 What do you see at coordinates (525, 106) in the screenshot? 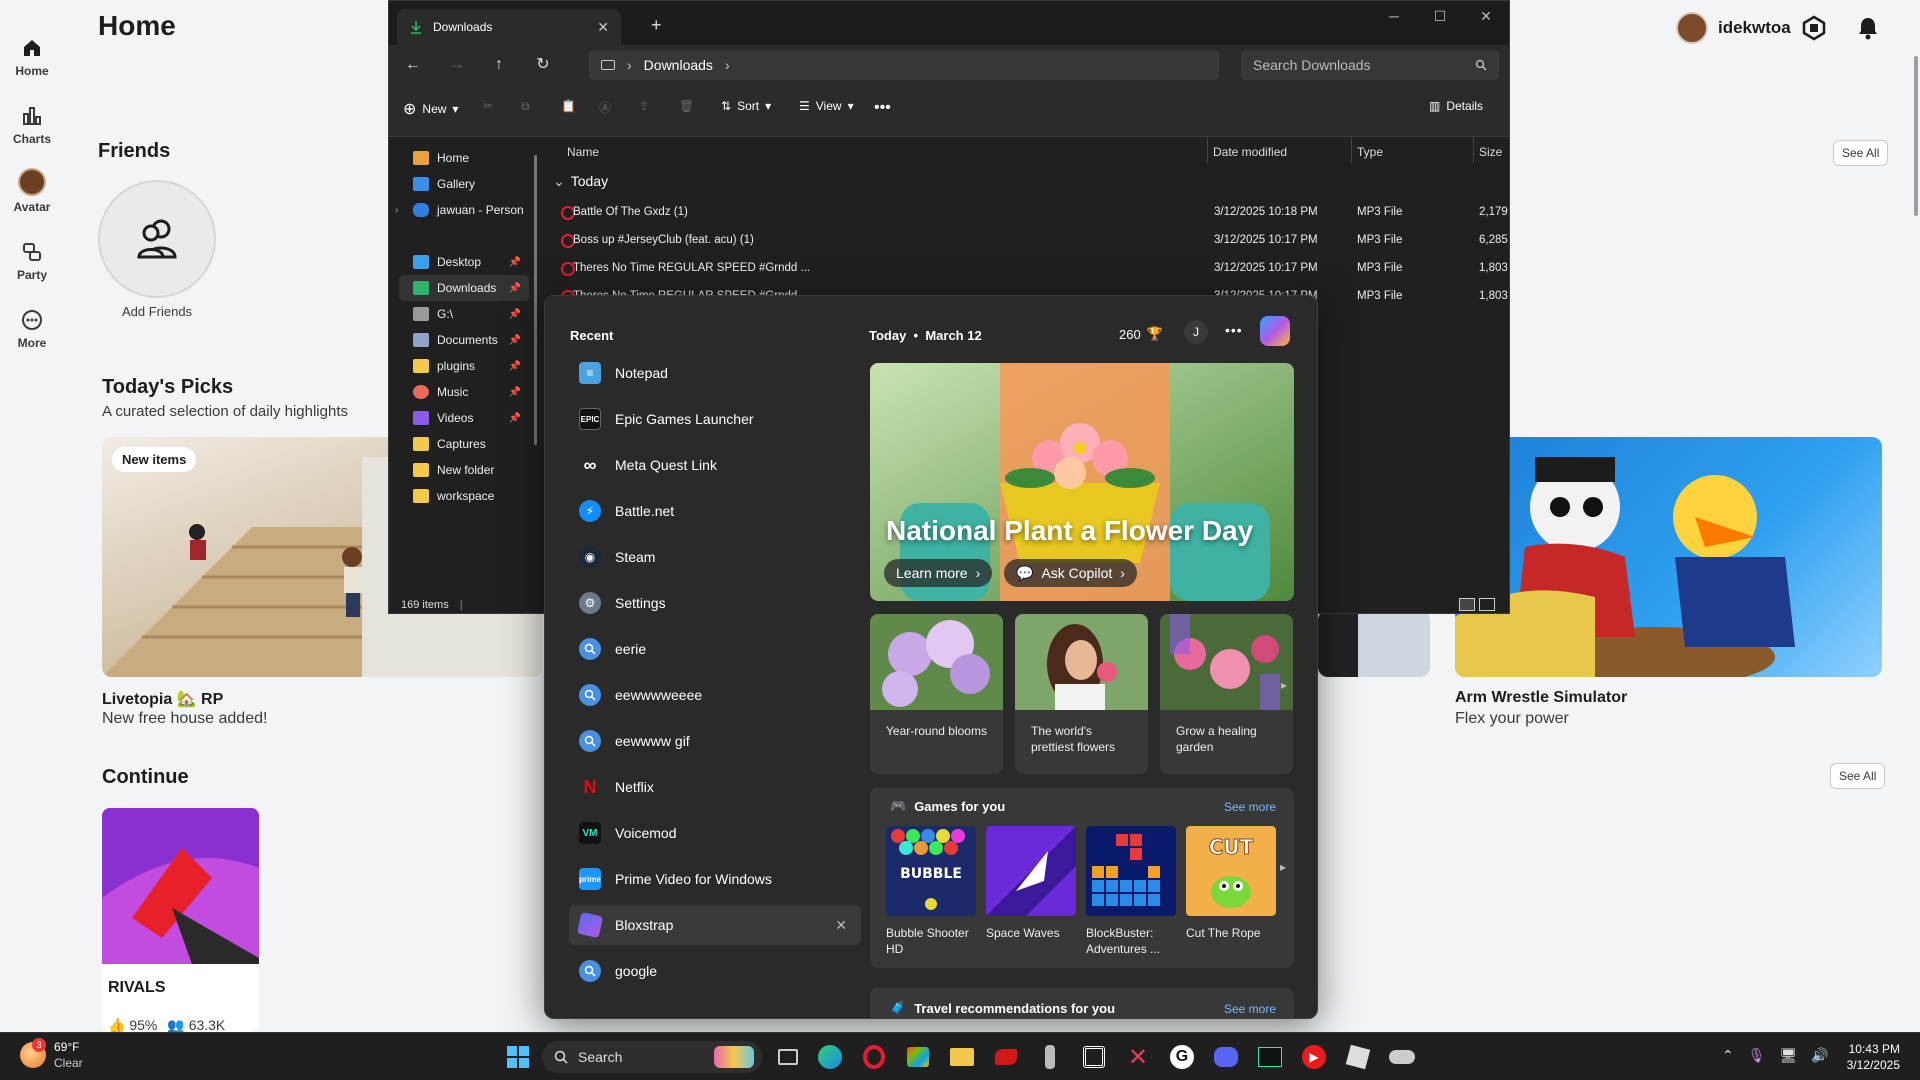
I see `copy-icon: ⧉` at bounding box center [525, 106].